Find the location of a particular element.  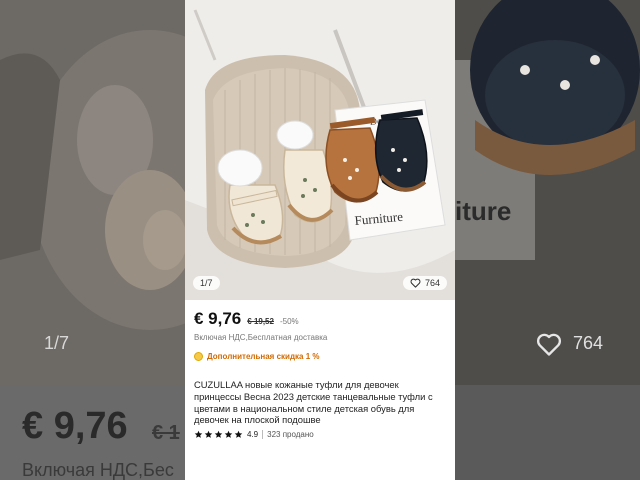

background-right-info is located at coordinates (547, 432).